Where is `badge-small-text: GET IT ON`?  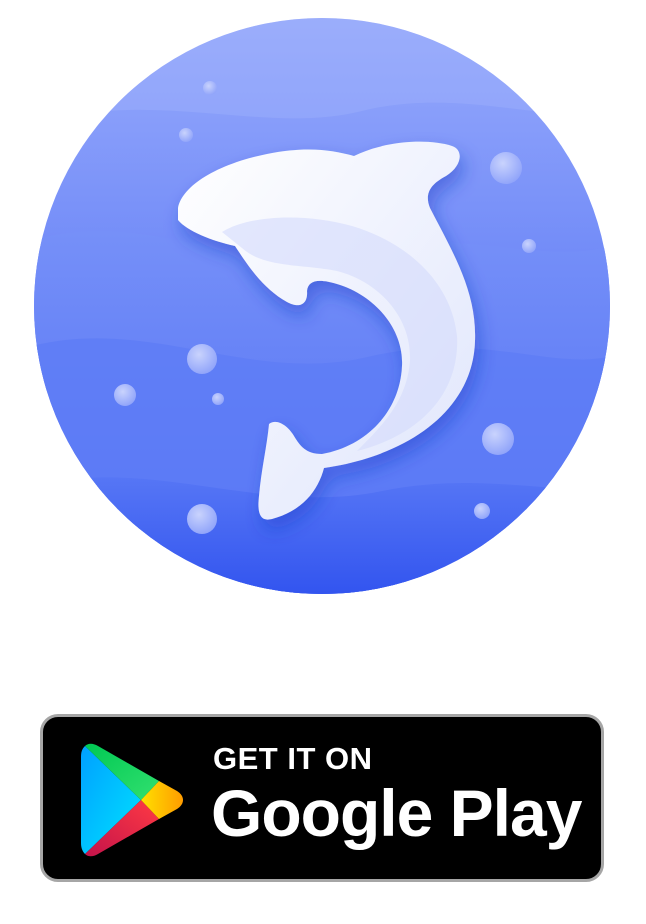 badge-small-text: GET IT ON is located at coordinates (293, 758).